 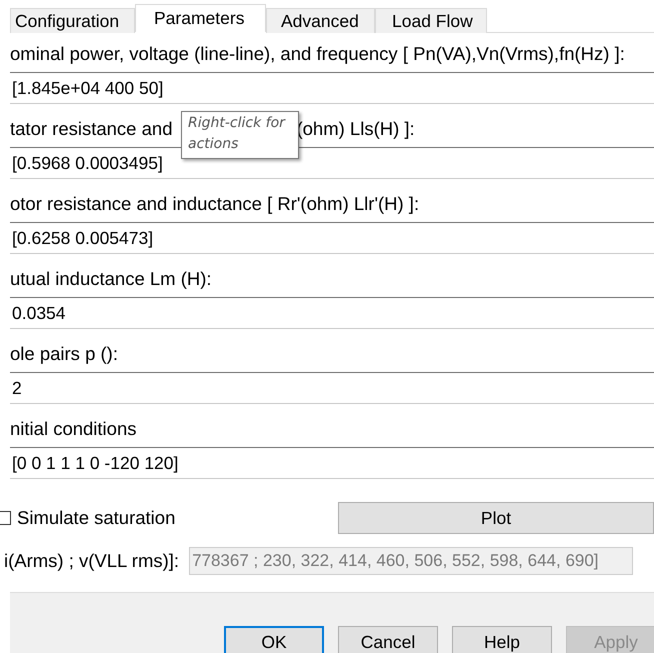 I want to click on tab: Advanced, so click(x=320, y=20).